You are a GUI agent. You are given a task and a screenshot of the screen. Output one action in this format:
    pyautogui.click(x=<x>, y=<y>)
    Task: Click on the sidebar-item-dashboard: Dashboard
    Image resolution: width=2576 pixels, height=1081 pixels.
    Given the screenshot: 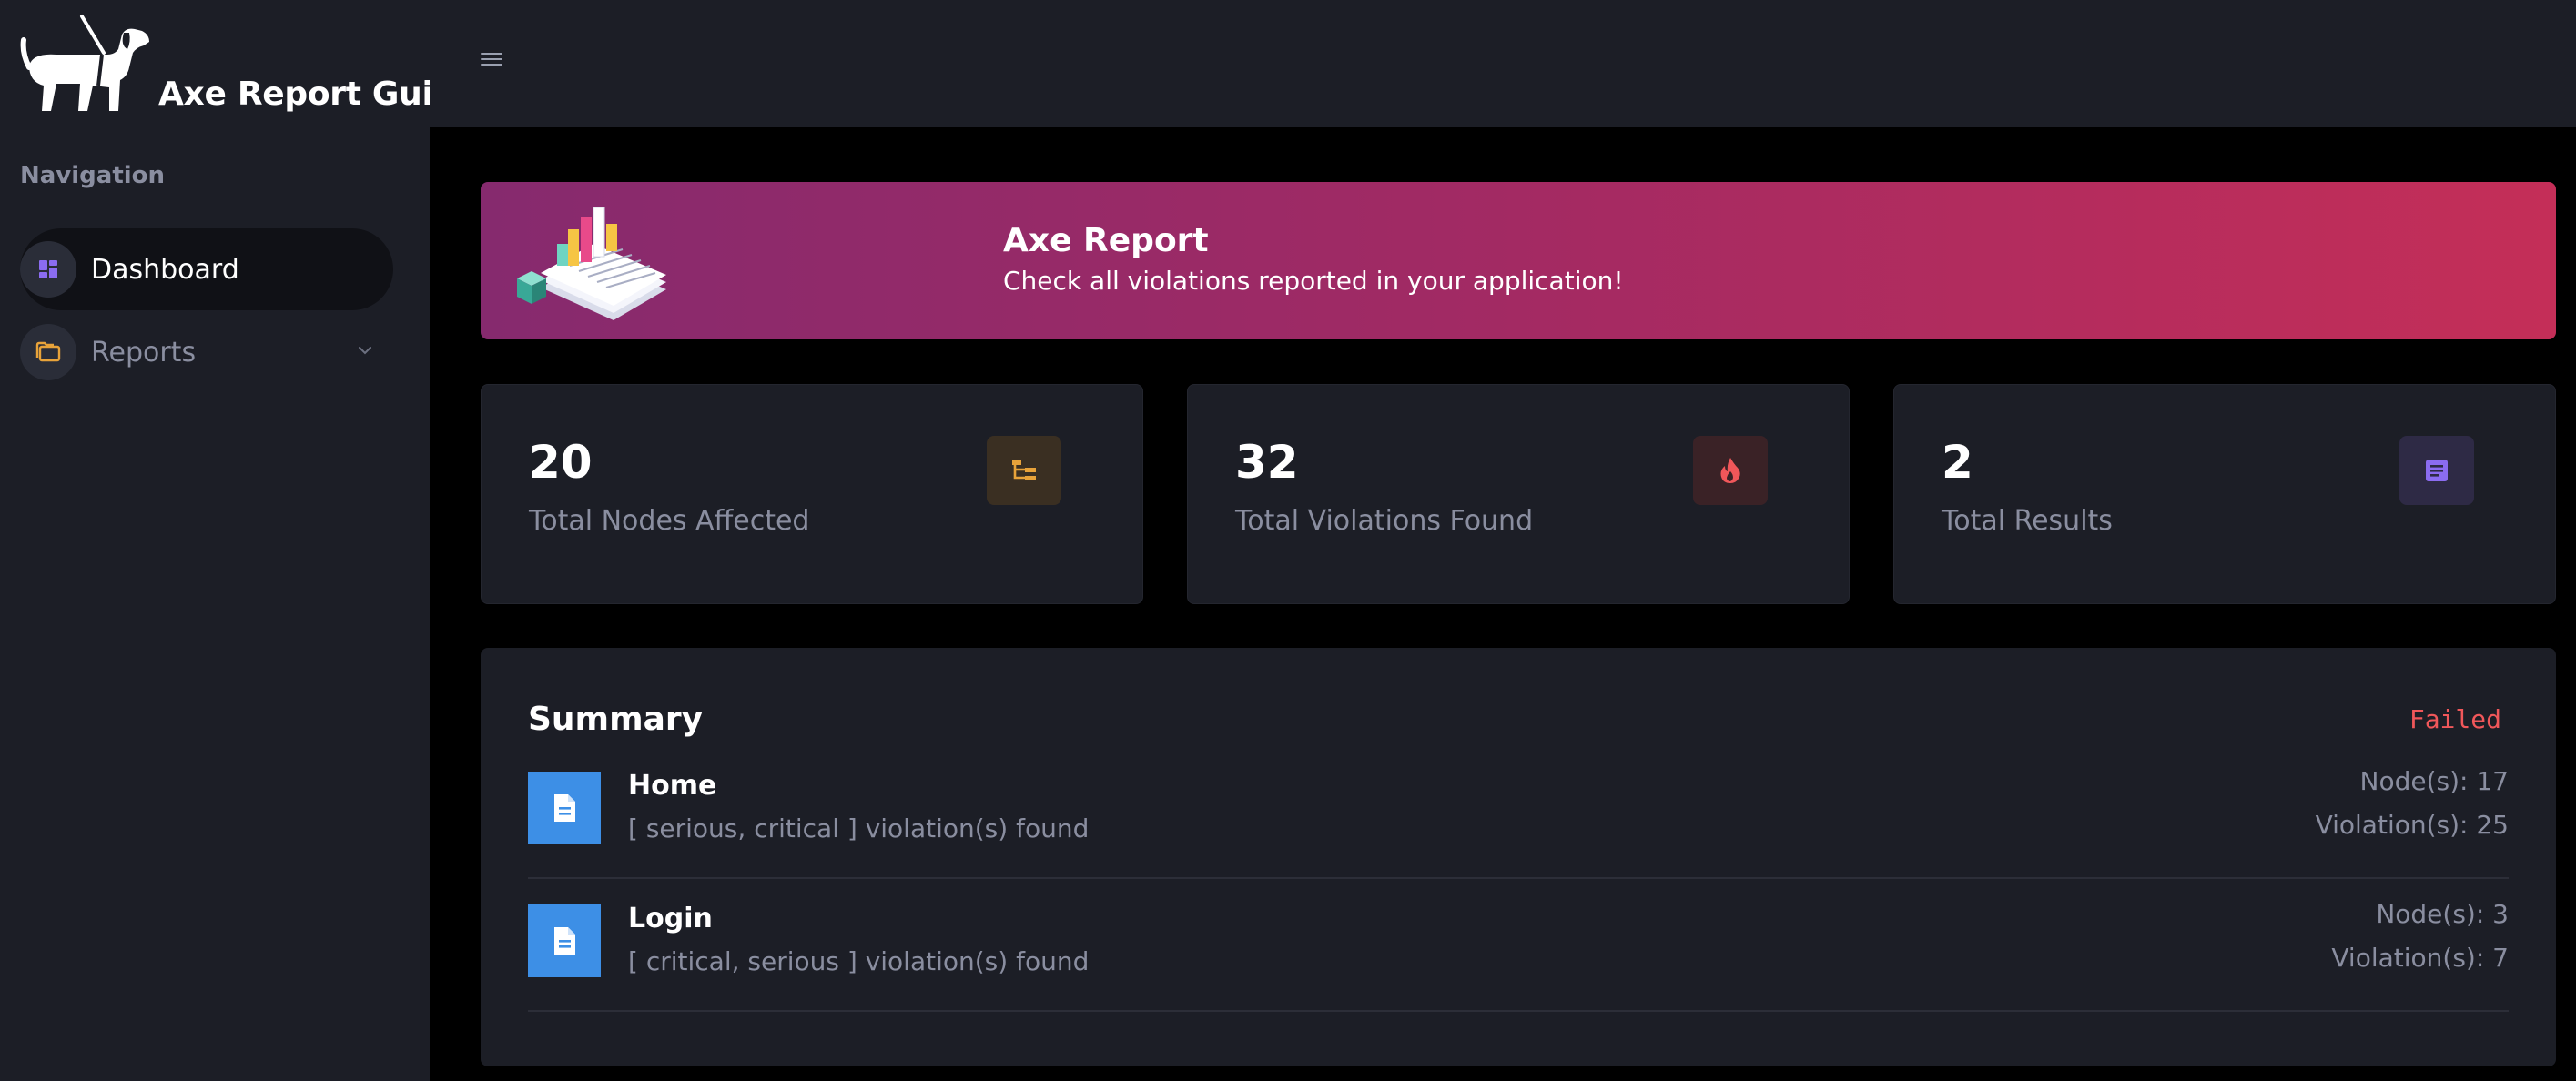 What is the action you would take?
    pyautogui.click(x=206, y=269)
    